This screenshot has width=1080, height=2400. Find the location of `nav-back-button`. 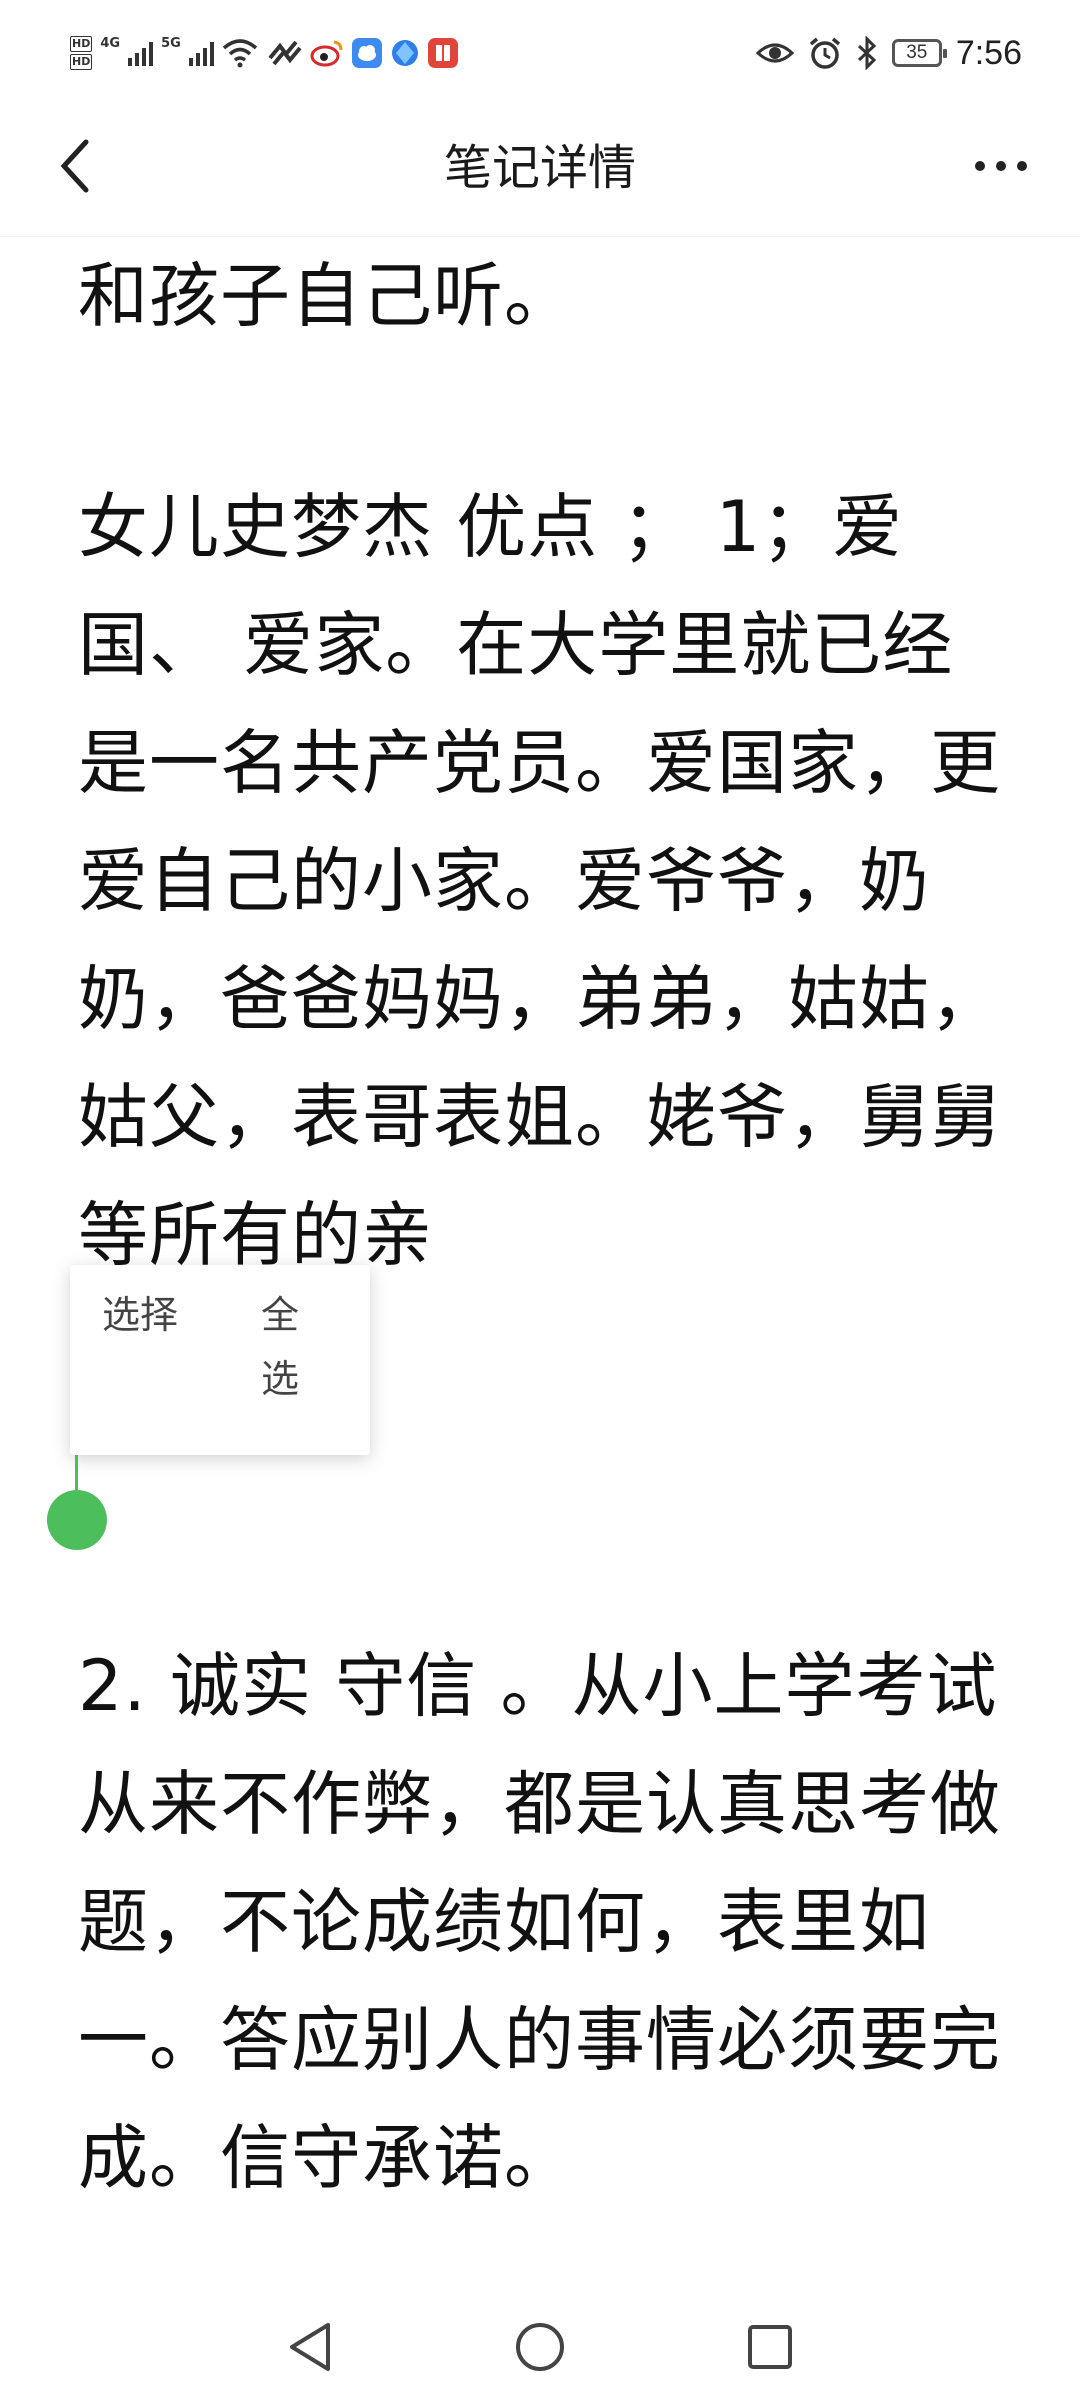

nav-back-button is located at coordinates (310, 2347).